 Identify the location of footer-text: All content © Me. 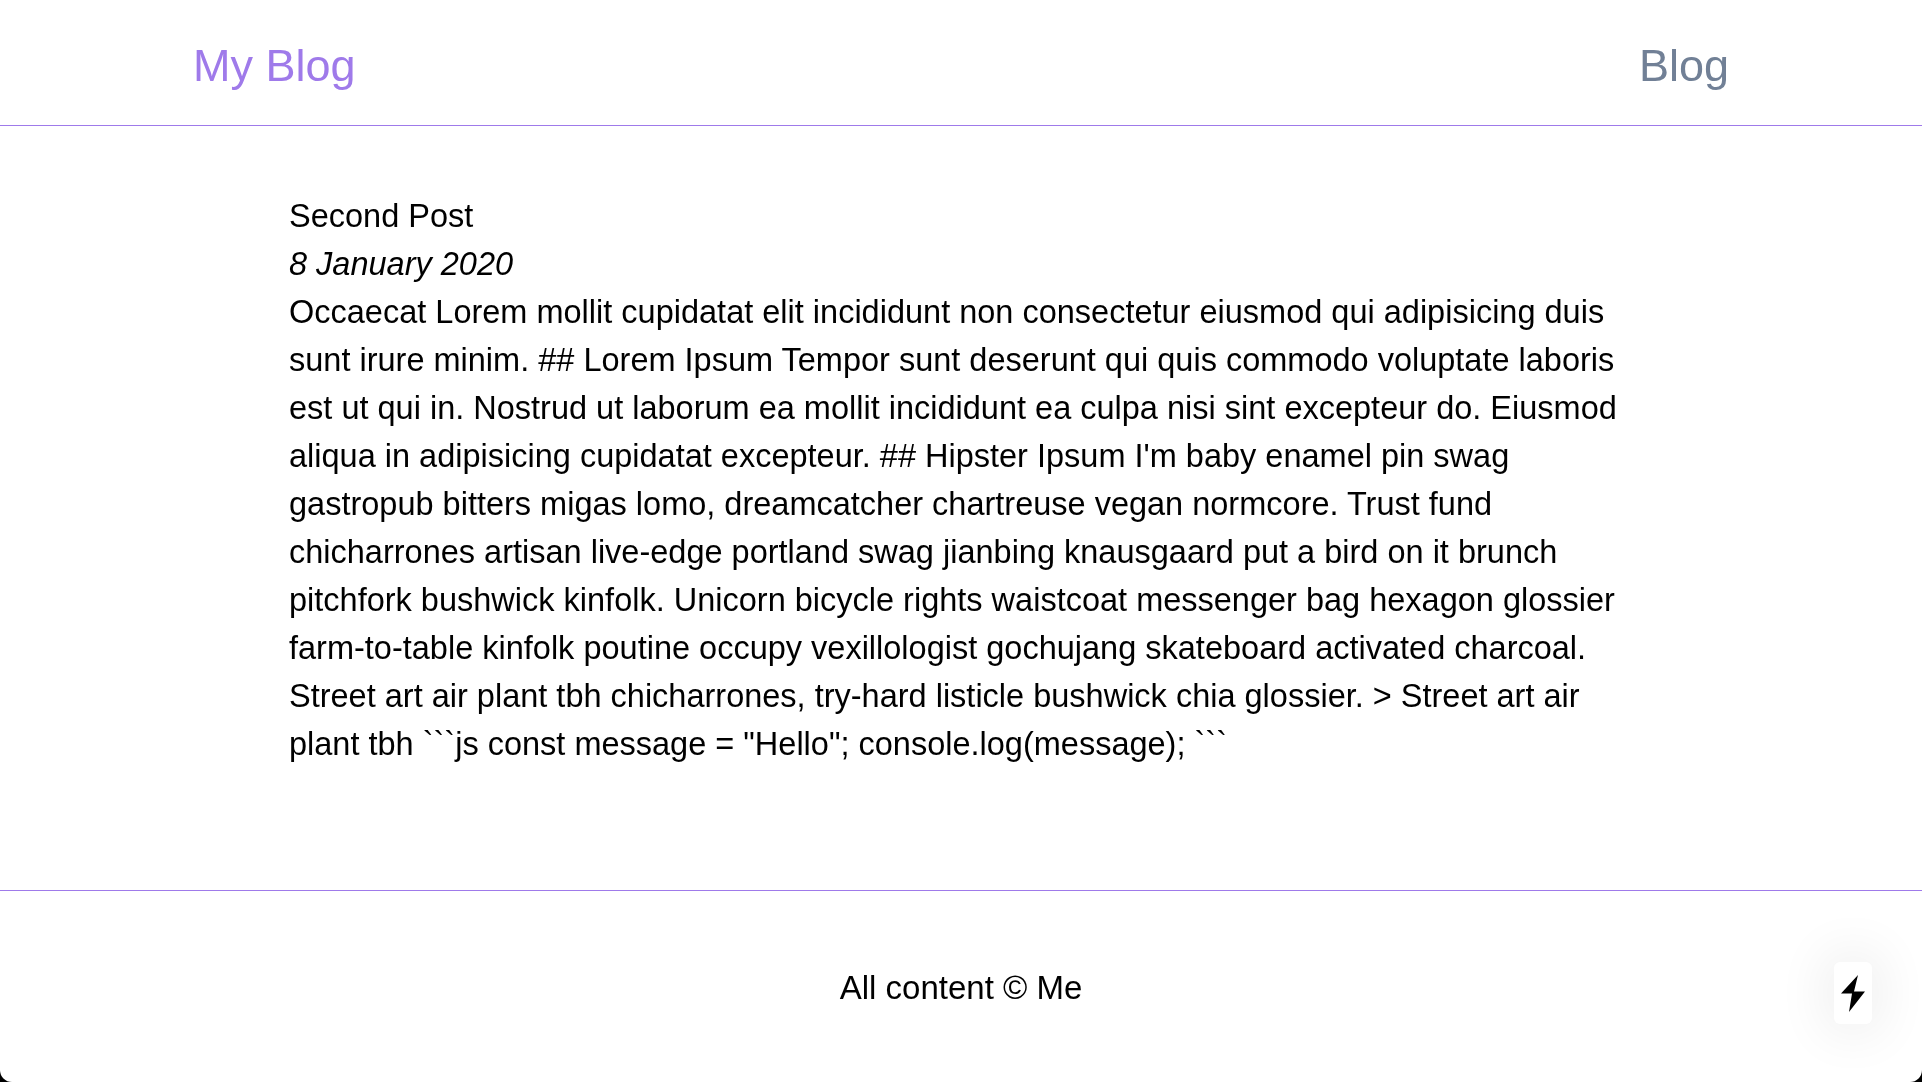
(961, 987).